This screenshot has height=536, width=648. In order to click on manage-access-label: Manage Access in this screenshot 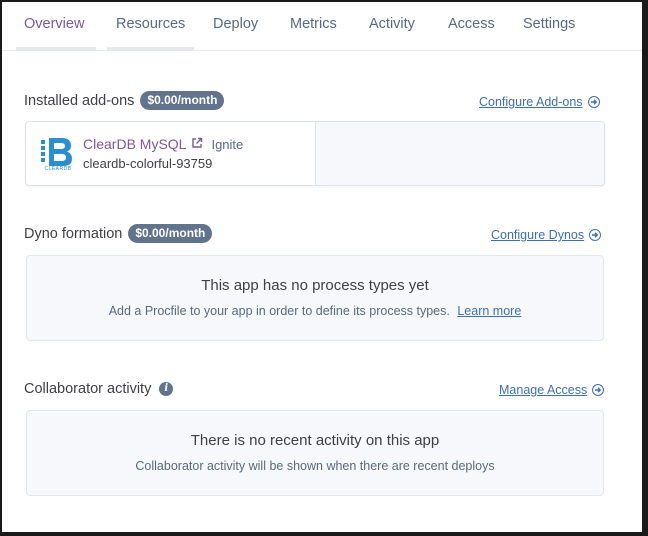, I will do `click(543, 390)`.